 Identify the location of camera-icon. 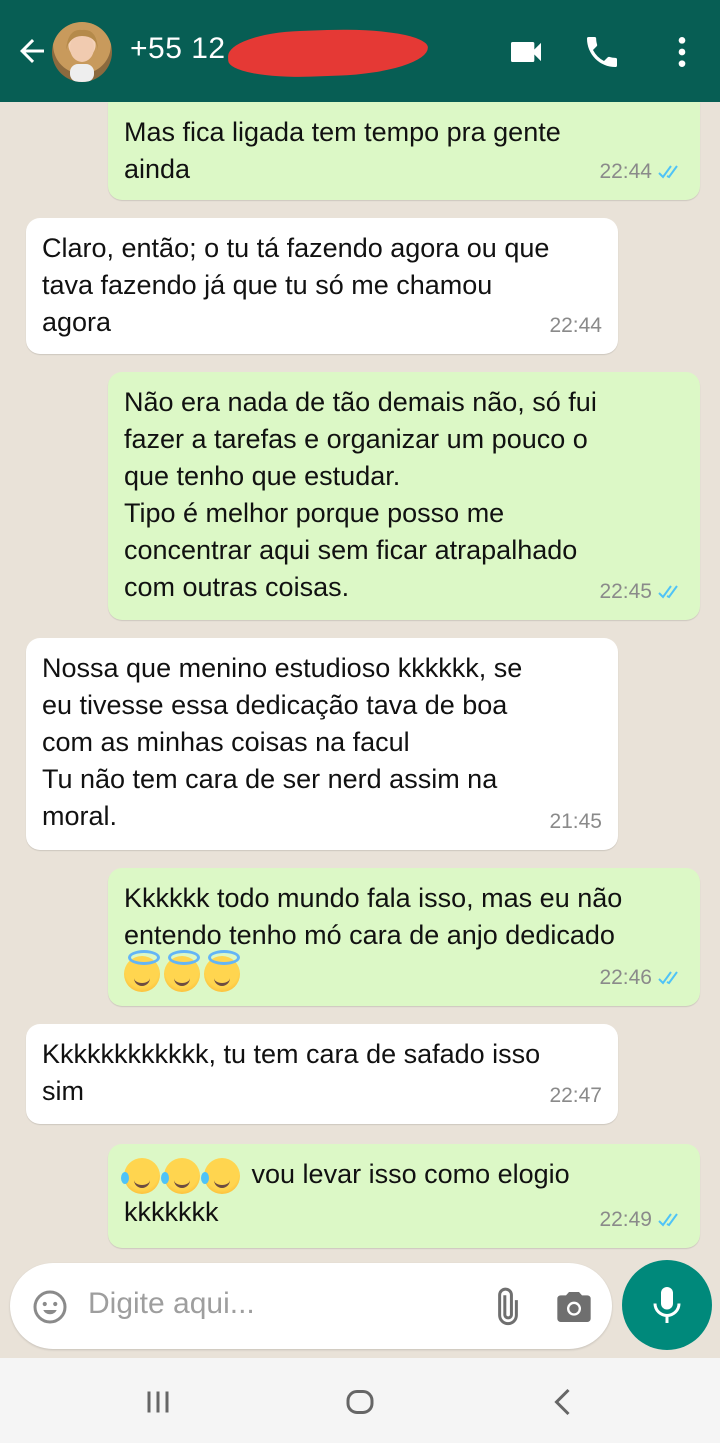
(574, 1307).